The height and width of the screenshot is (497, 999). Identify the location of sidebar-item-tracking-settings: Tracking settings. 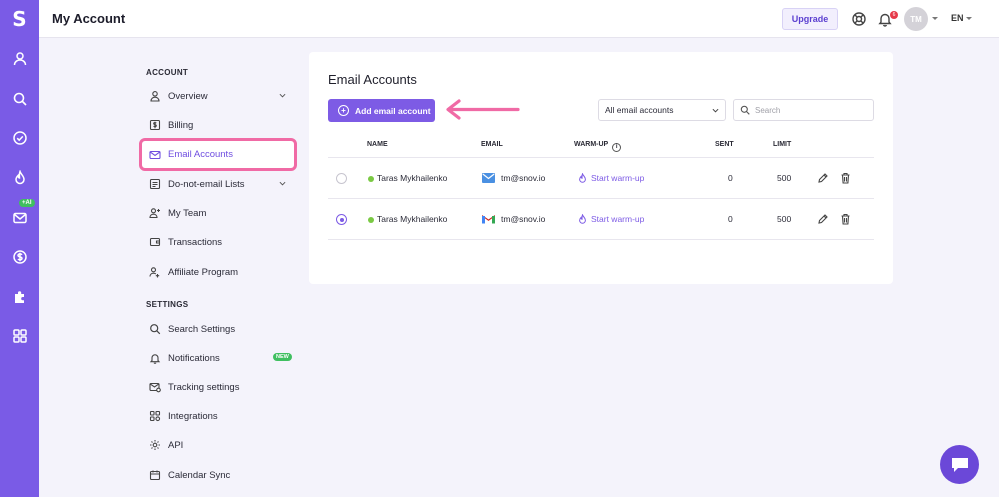
(218, 387).